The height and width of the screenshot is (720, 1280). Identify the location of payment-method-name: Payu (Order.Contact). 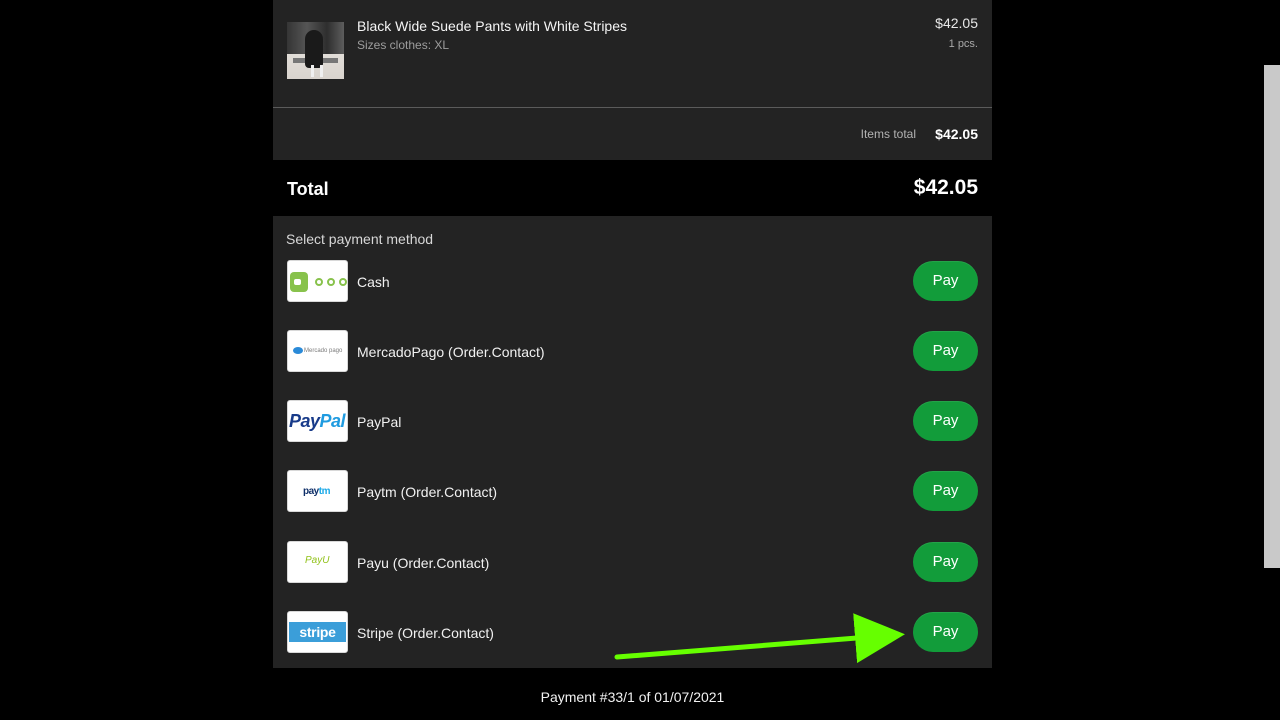
(423, 563).